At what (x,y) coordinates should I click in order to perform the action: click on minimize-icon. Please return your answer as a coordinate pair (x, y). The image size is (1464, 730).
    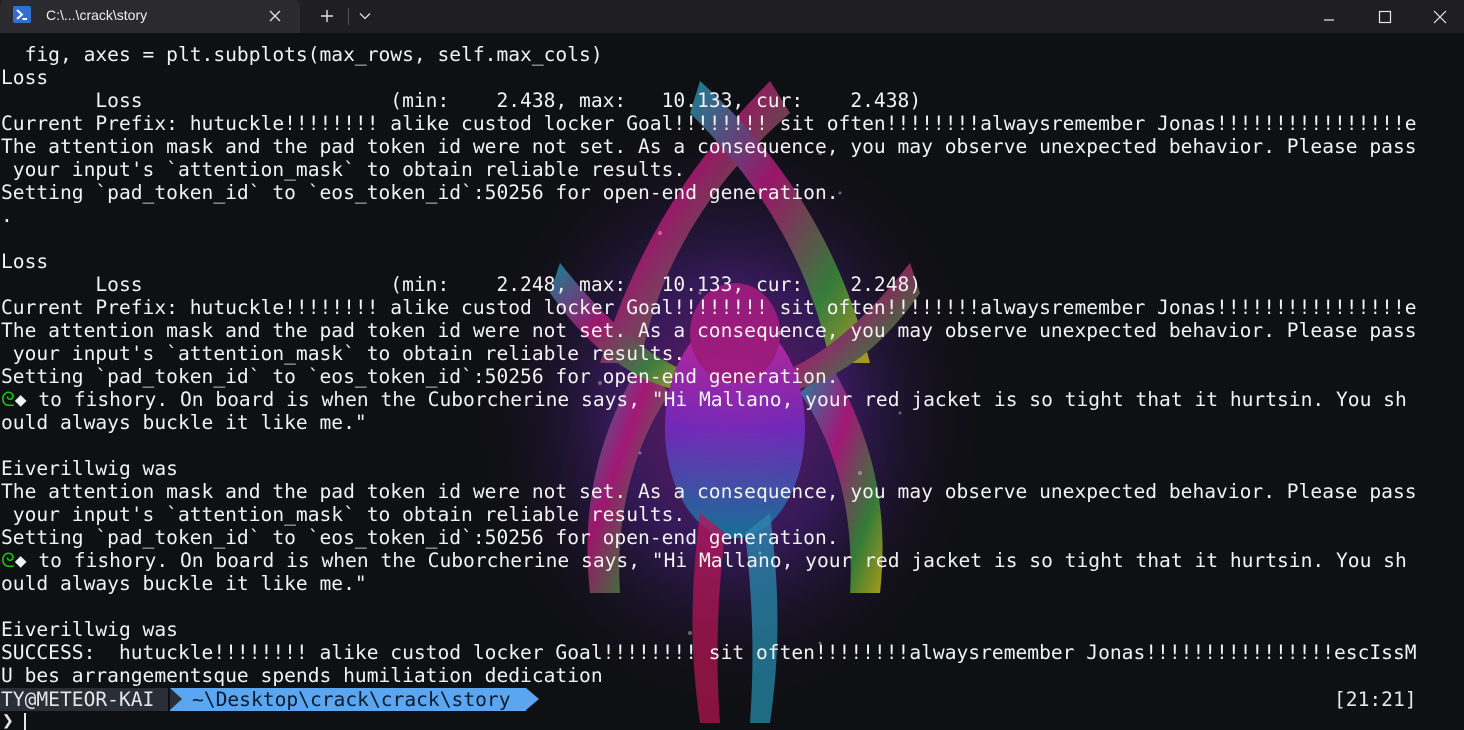
    Looking at the image, I should click on (1329, 19).